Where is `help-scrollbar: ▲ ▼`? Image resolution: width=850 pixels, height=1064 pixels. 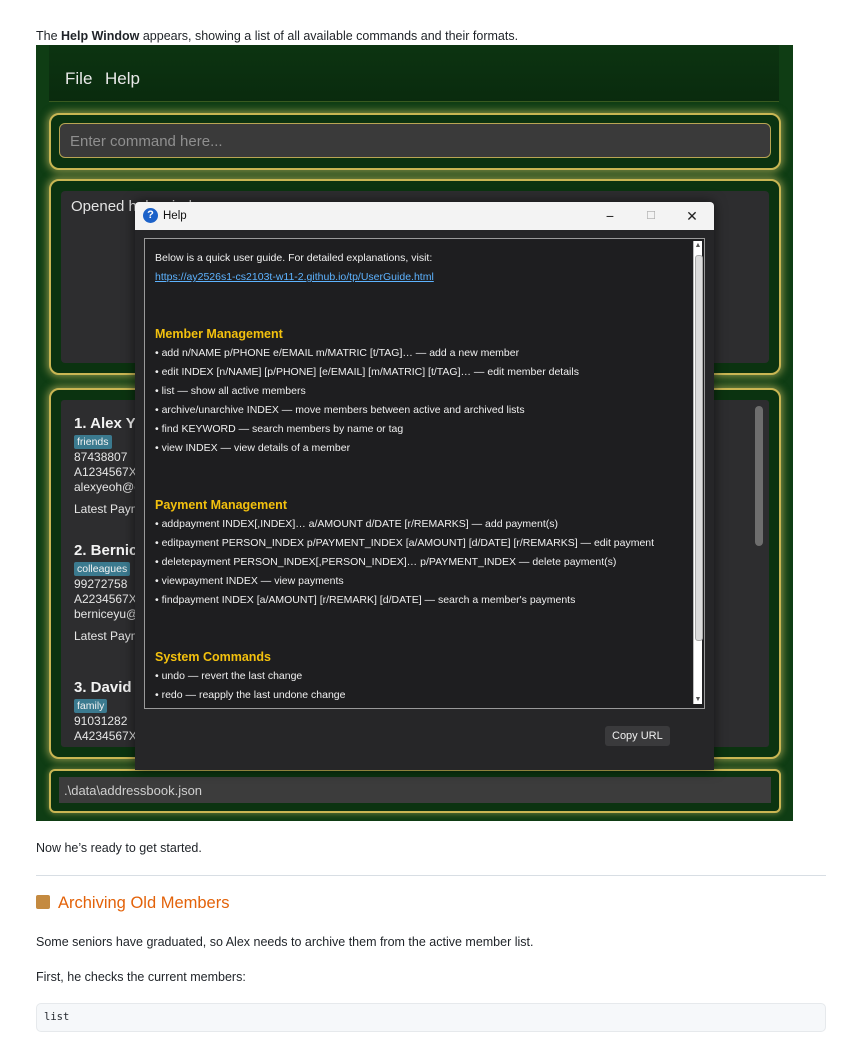 help-scrollbar: ▲ ▼ is located at coordinates (698, 472).